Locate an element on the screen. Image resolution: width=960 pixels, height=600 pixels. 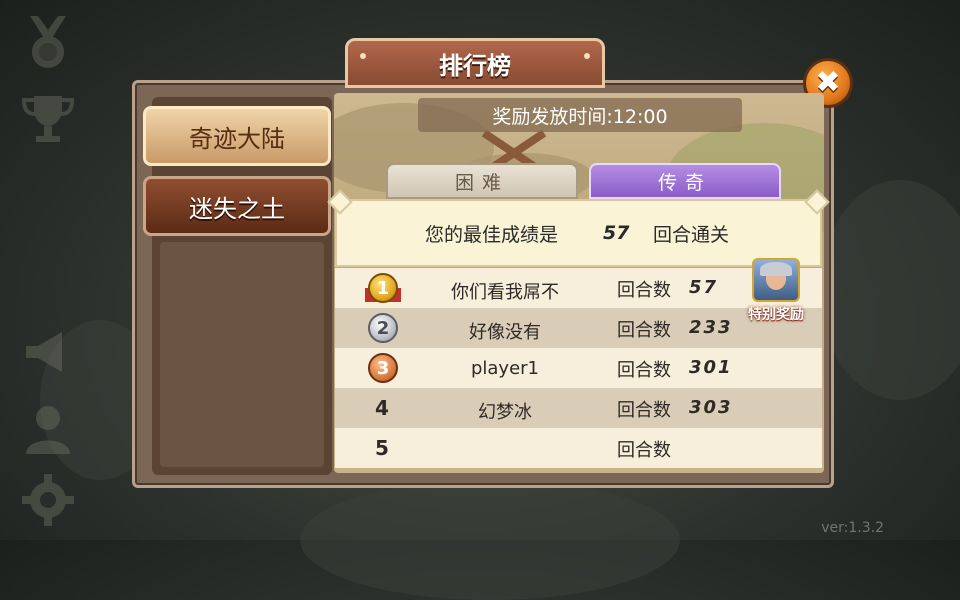
megaphone-icon is located at coordinates (48, 352).